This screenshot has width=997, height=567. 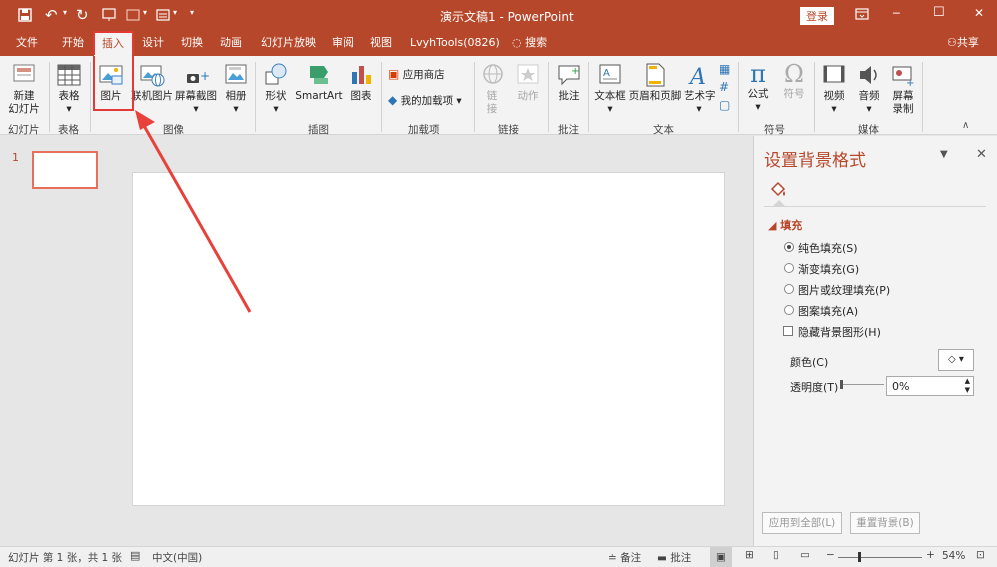 I want to click on color-picker-button: ◇ ▾, so click(x=956, y=360).